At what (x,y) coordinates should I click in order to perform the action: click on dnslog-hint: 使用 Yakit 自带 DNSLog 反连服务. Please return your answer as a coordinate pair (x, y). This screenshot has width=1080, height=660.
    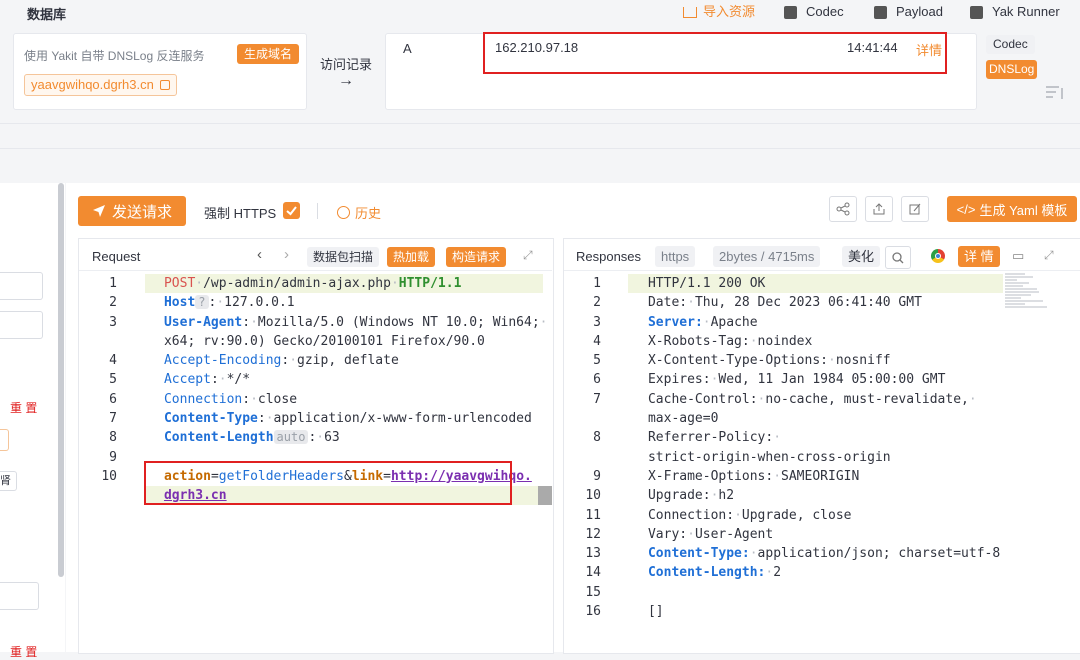
    Looking at the image, I should click on (114, 56).